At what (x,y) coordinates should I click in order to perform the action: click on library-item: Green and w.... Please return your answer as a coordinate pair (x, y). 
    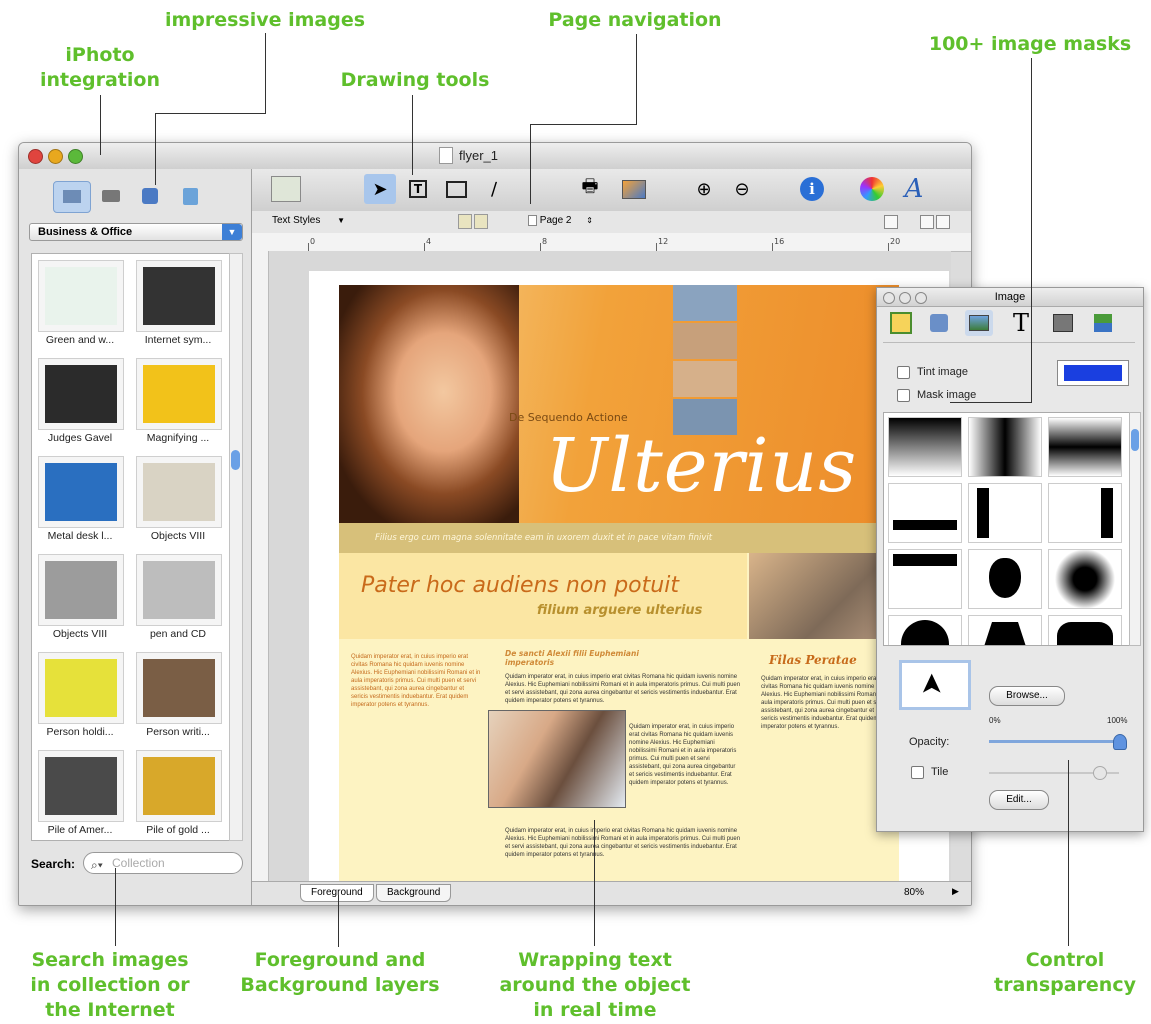
    Looking at the image, I should click on (80, 303).